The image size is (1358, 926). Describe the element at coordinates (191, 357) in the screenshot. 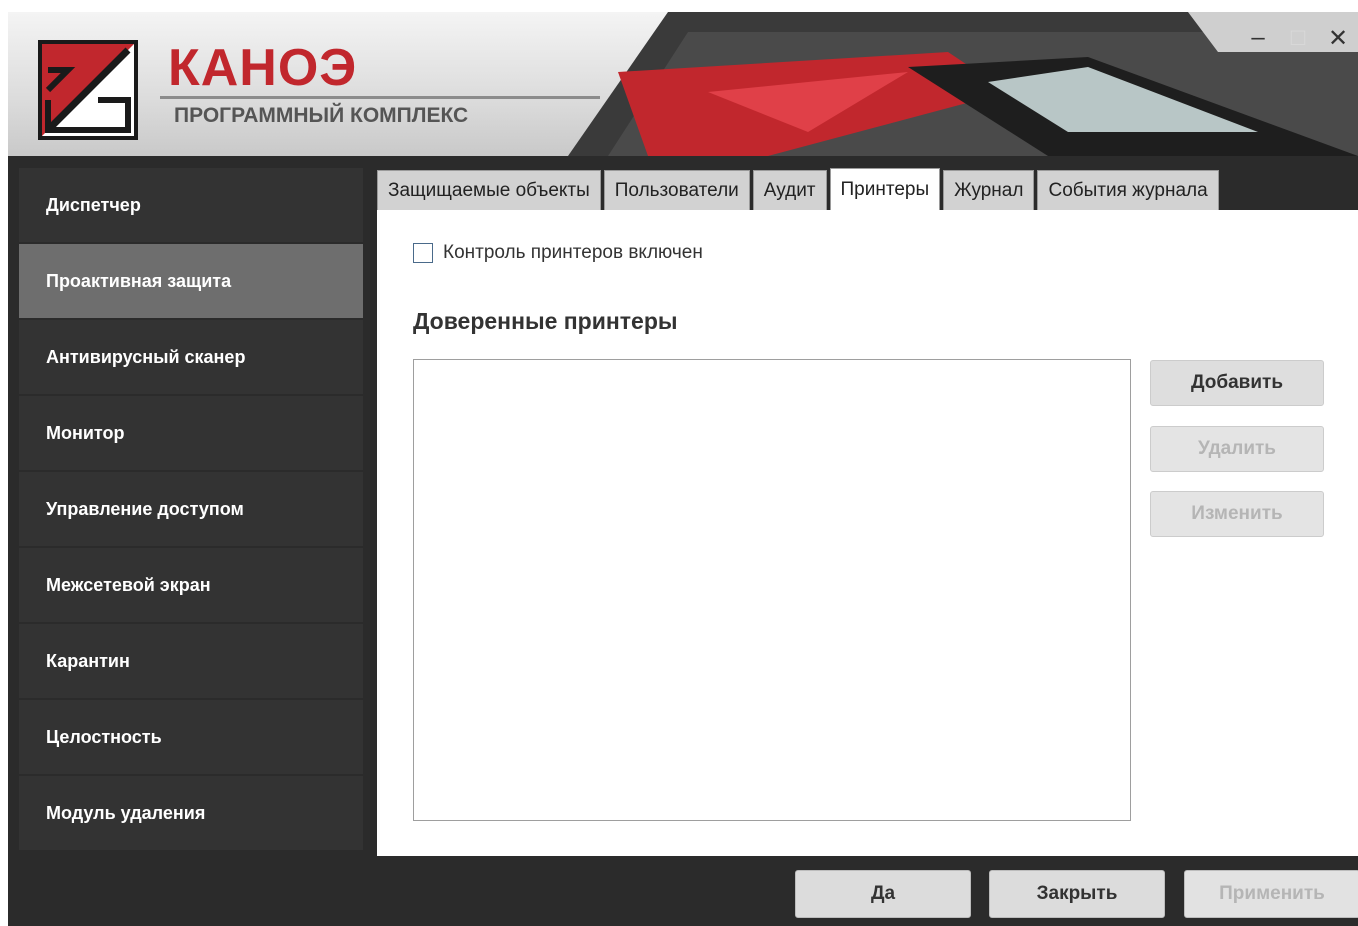

I see `sidebar-item-antivirus-scanner: Антивирусный сканер` at that location.